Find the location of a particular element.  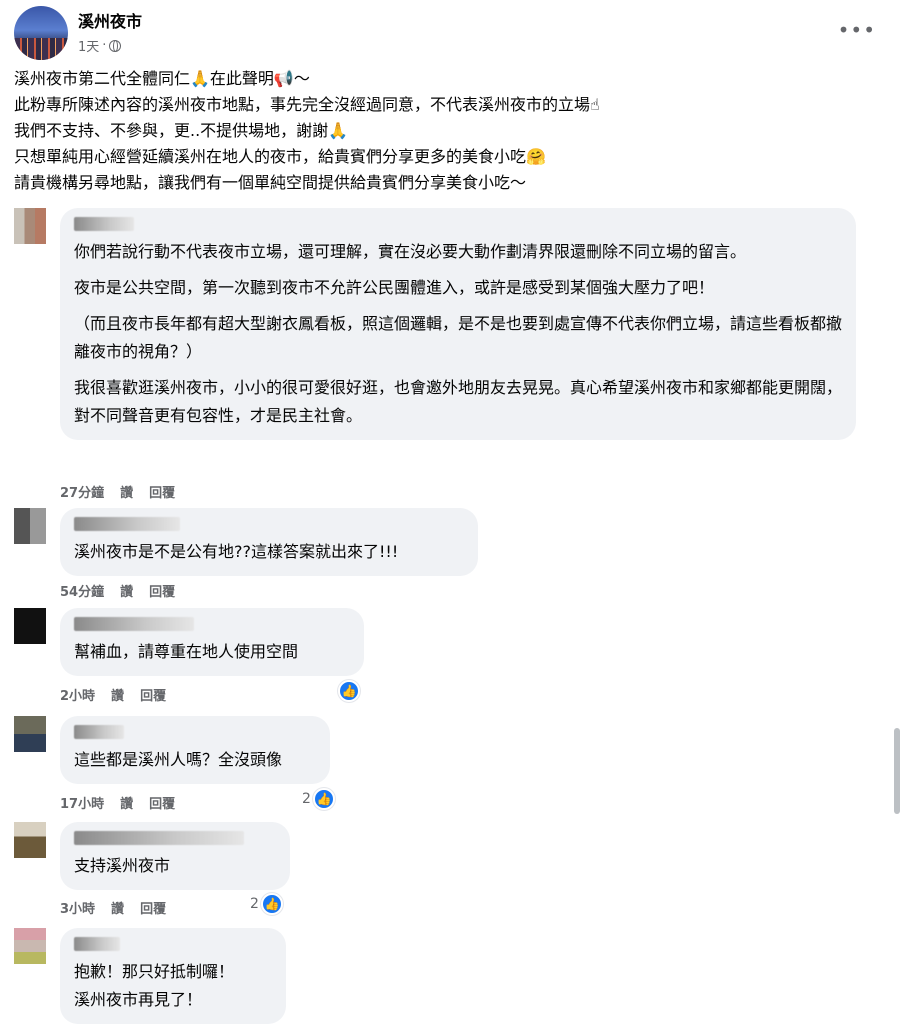

comment-bubble: 溪州夜市是不是公有地??這樣答案就出來了!!! is located at coordinates (269, 542).